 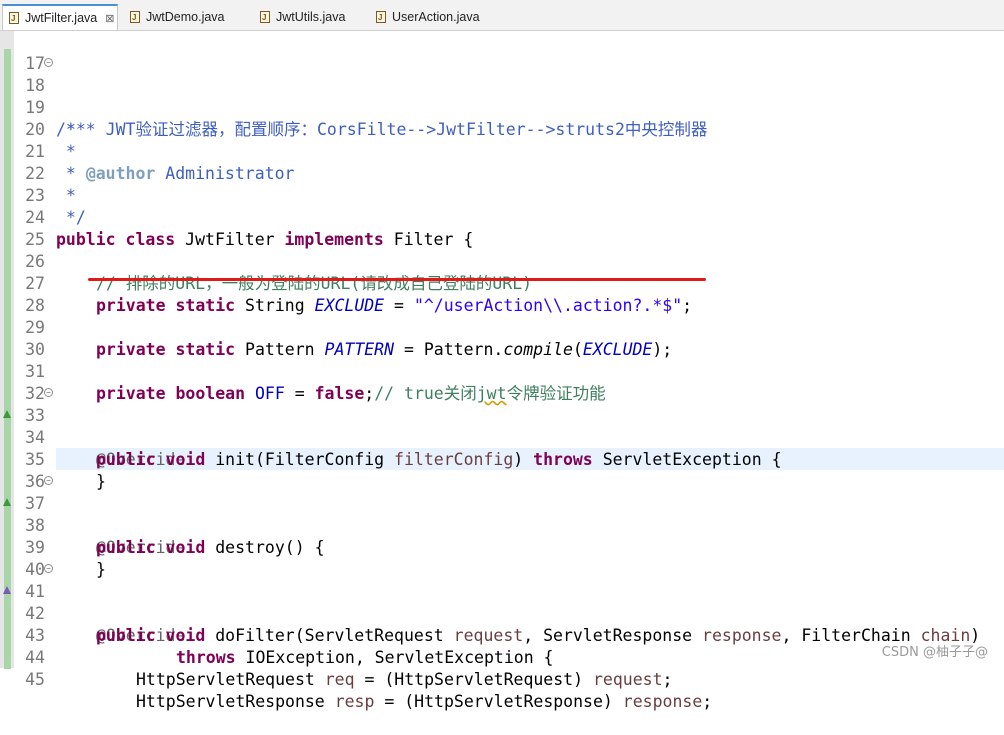 I want to click on code-line-35: 35 }, so click(x=53, y=459).